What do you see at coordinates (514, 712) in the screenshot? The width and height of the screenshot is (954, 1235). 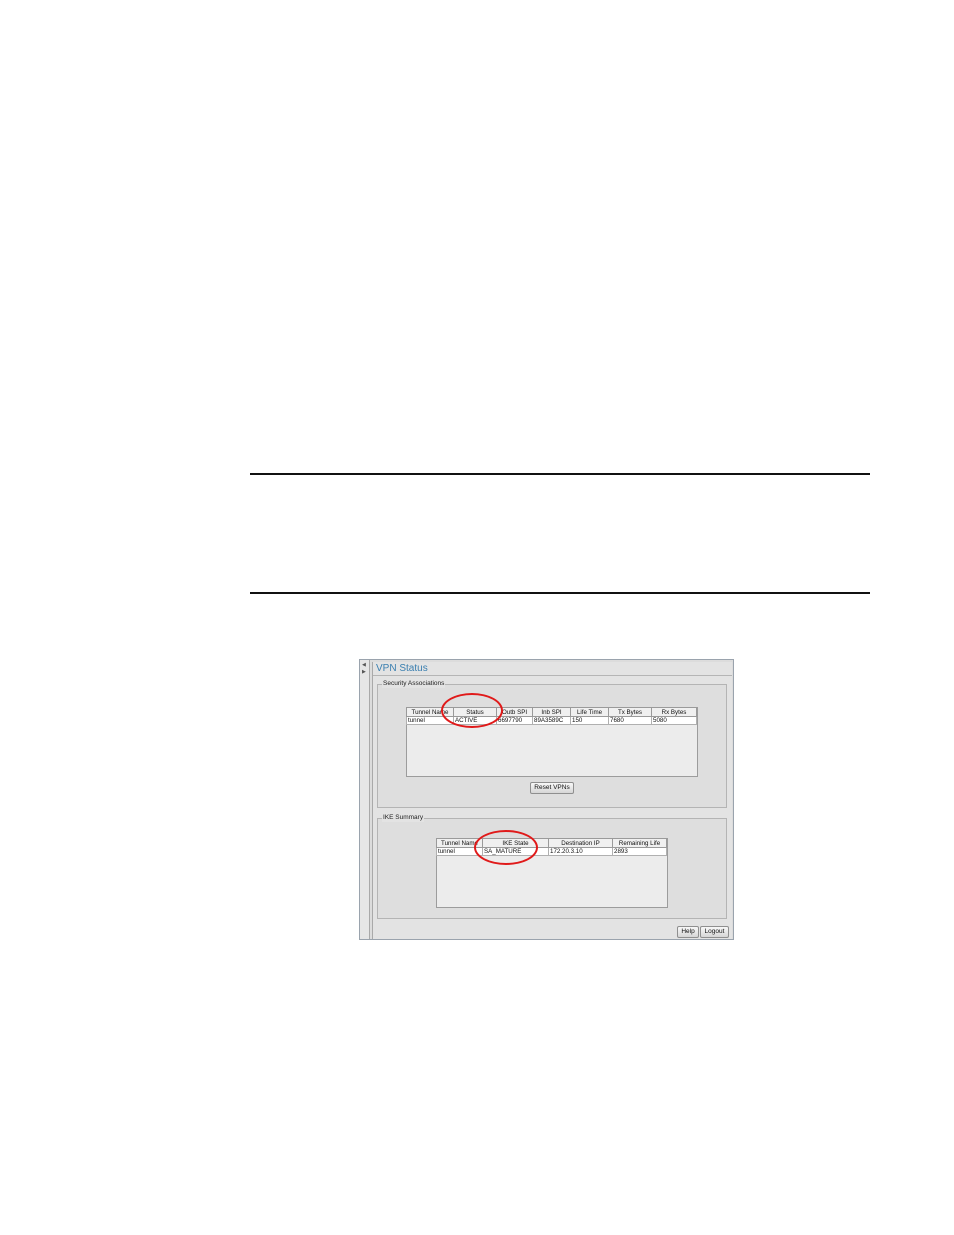 I see `column-header-outb-spi: Outb SPI` at bounding box center [514, 712].